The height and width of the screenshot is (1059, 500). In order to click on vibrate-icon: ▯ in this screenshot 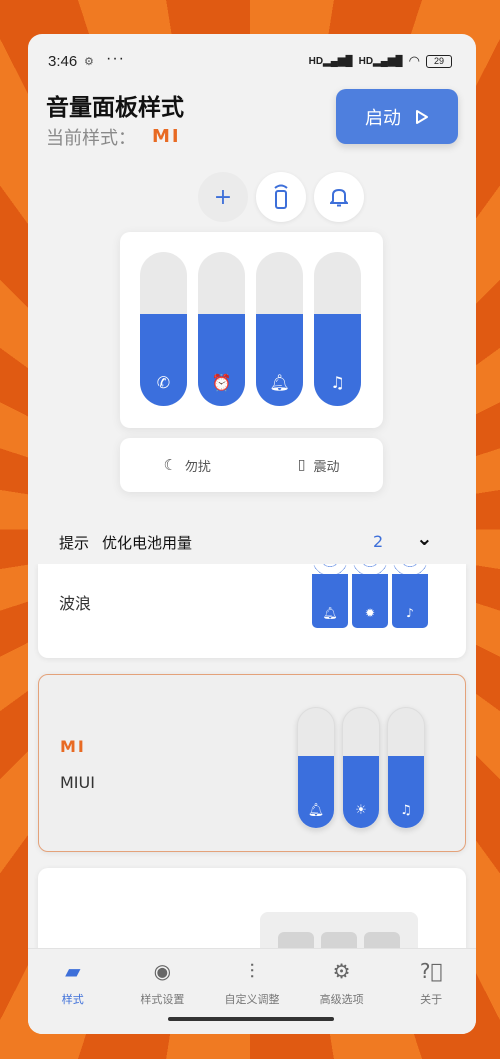, I will do `click(301, 465)`.